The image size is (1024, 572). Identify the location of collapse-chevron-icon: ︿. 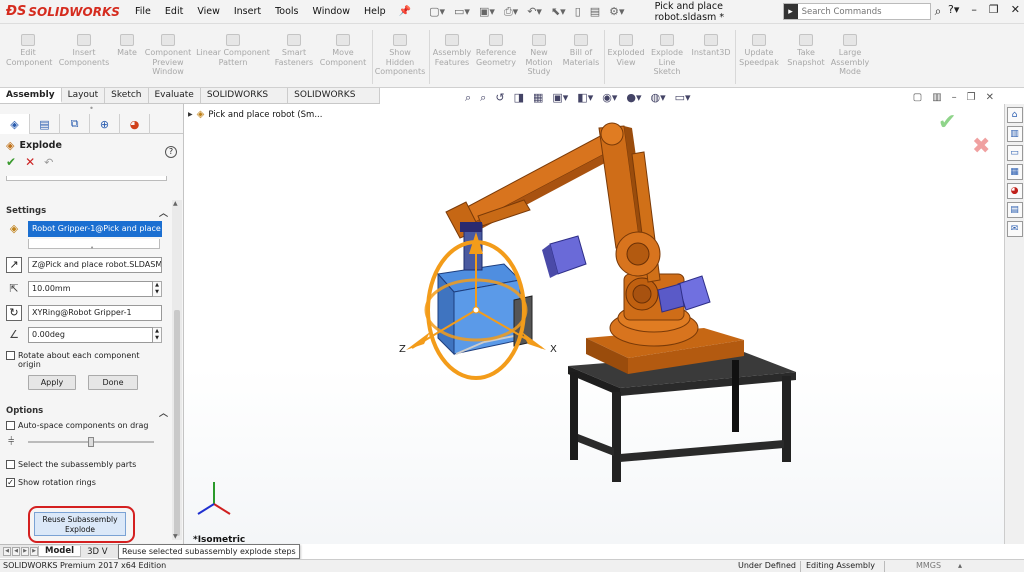
(163, 212).